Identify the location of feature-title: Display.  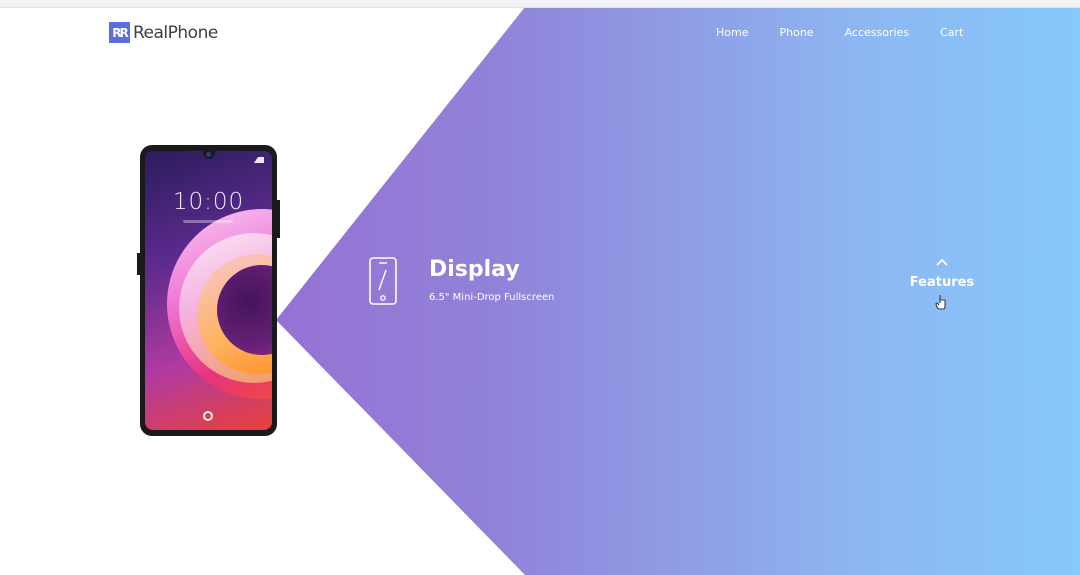
(474, 269).